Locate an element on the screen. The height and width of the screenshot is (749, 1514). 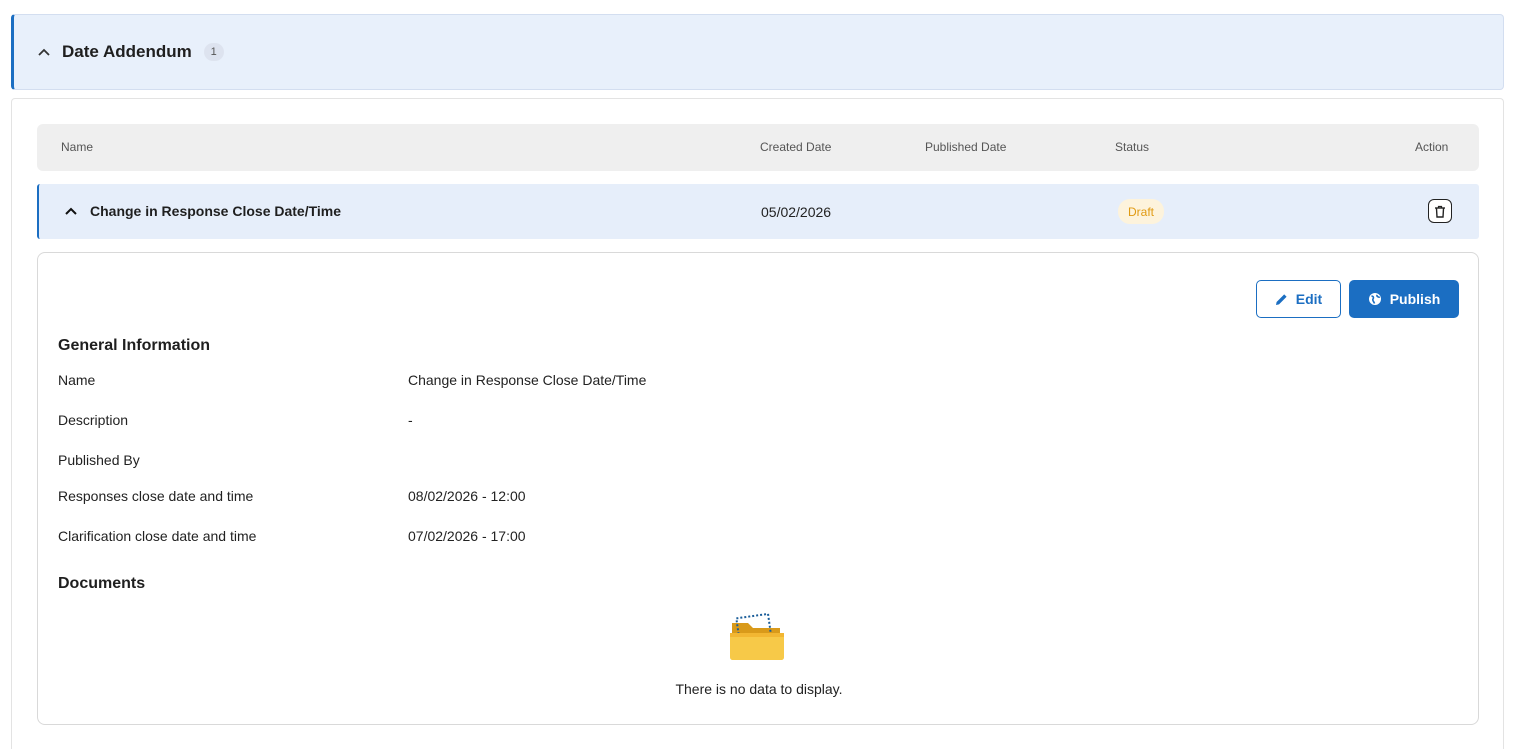
globe-icon is located at coordinates (1374, 299).